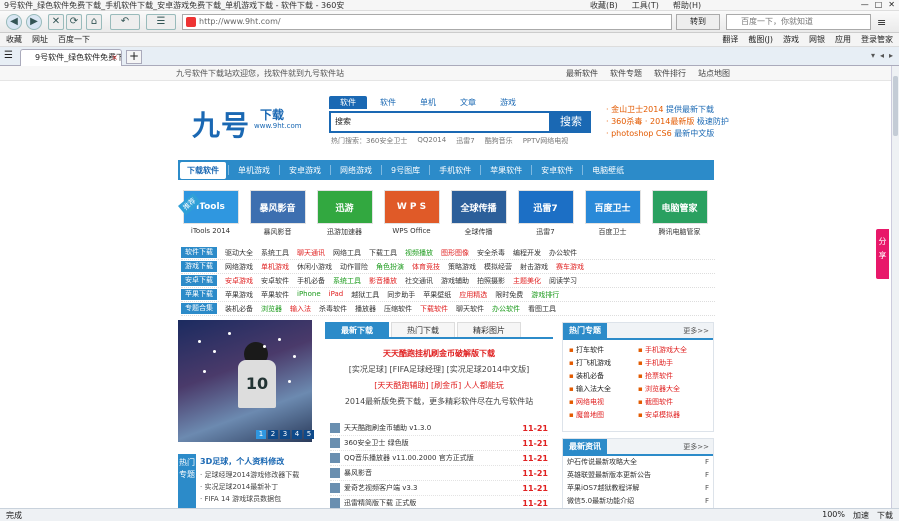  What do you see at coordinates (74, 39) in the screenshot?
I see `fav-item: 百度一下` at bounding box center [74, 39].